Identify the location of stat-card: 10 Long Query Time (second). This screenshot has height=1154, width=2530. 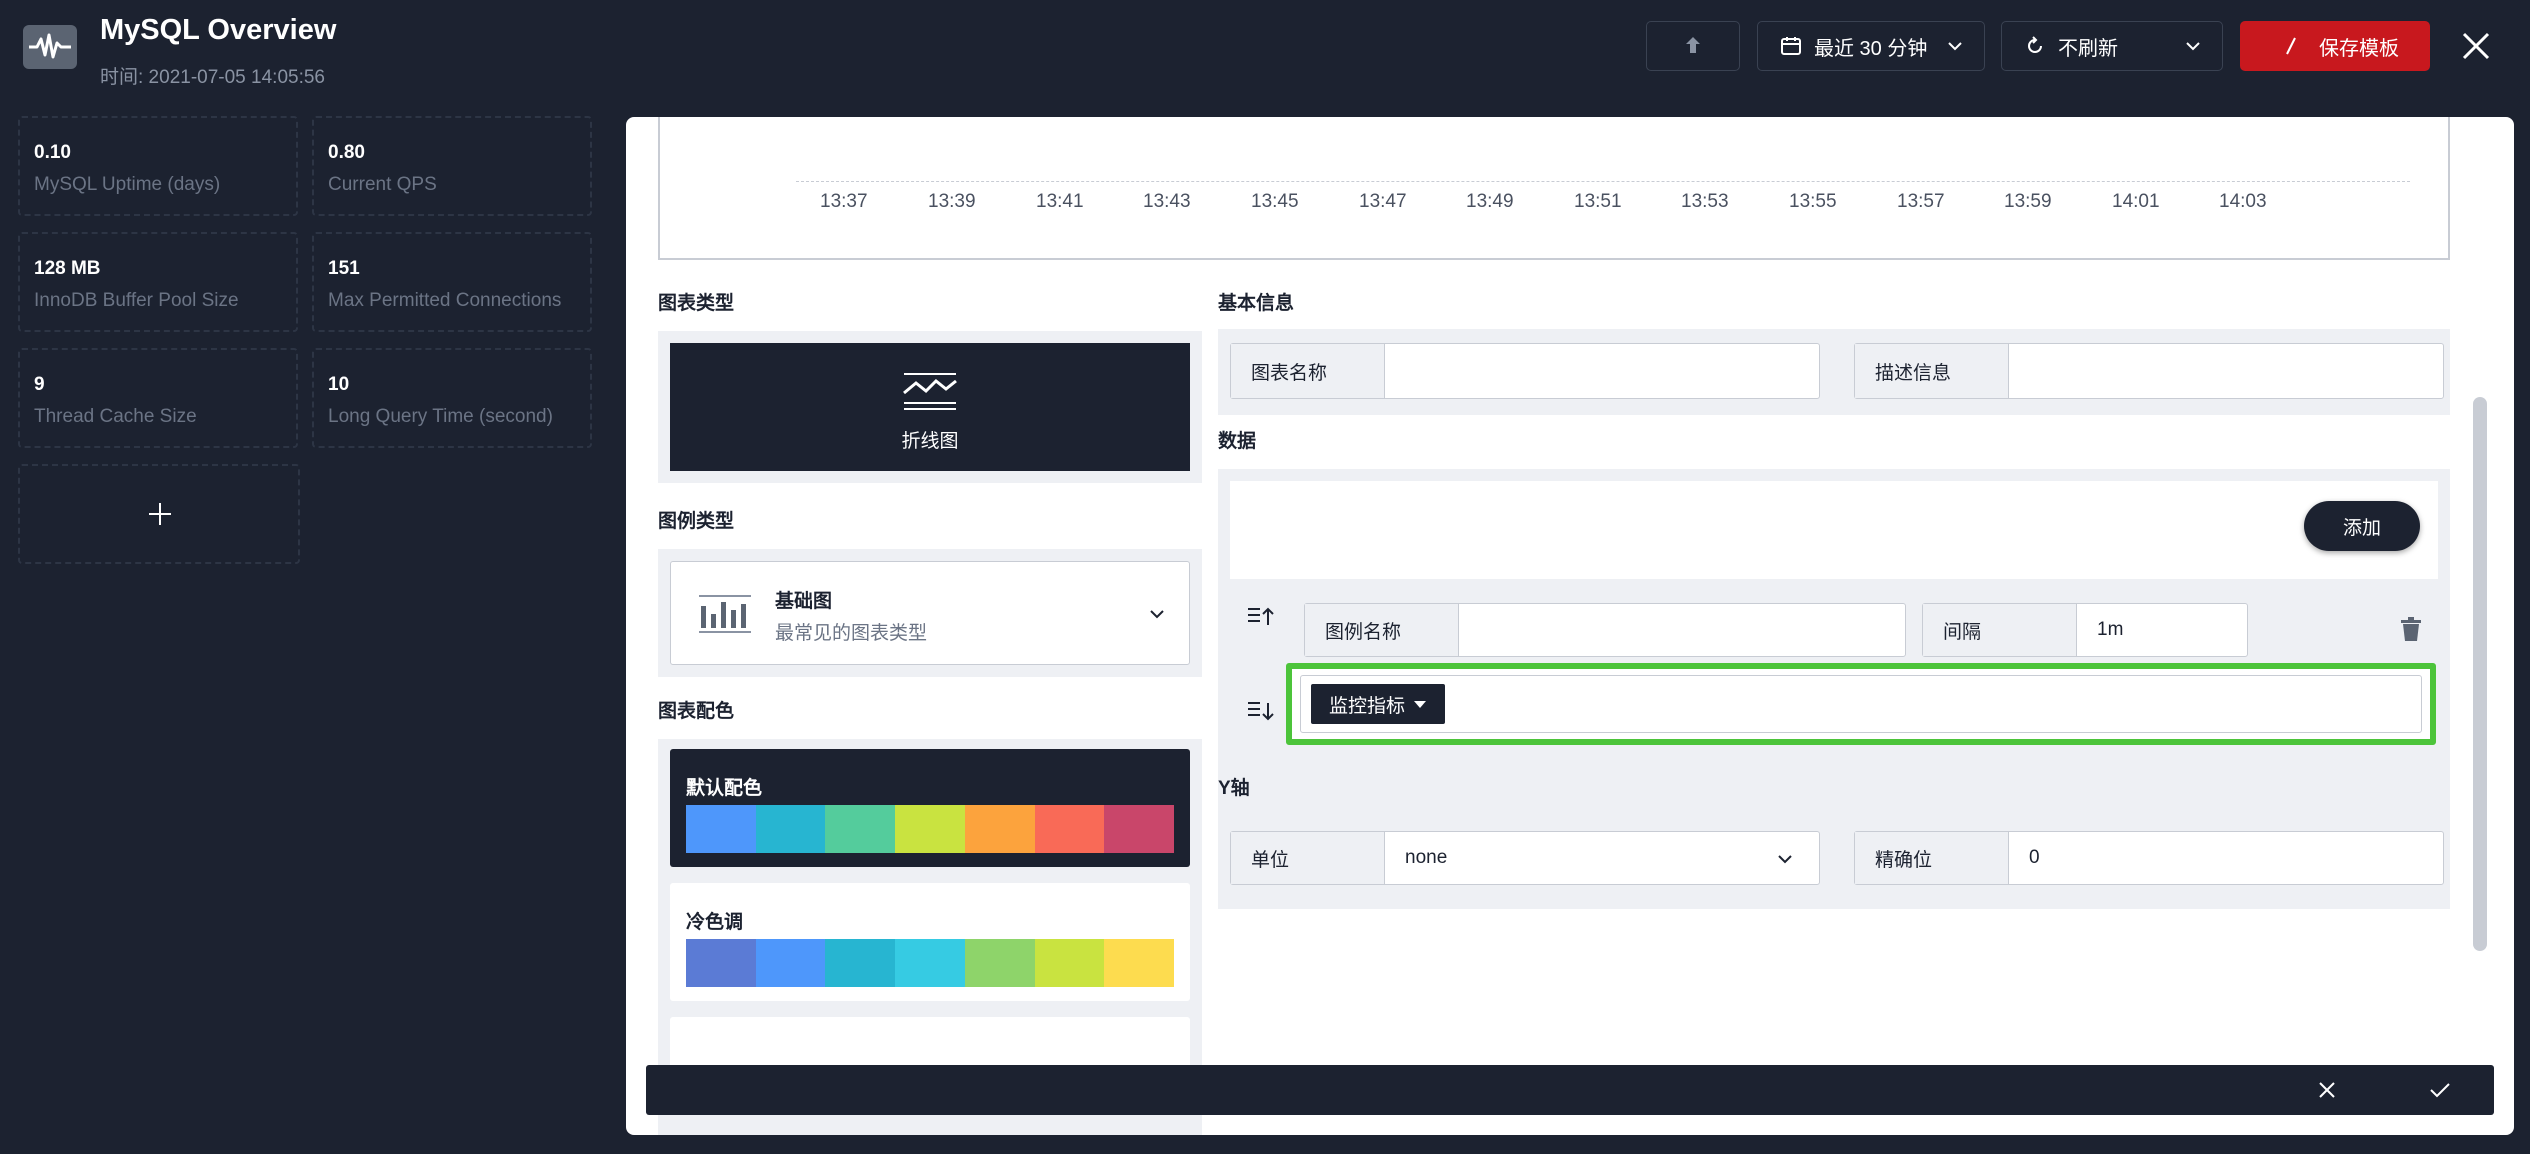
(452, 398).